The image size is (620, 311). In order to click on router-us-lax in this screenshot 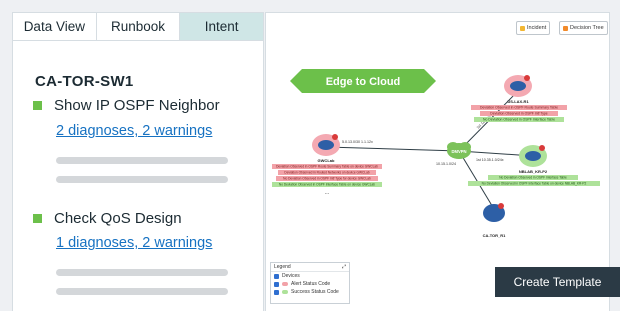, I will do `click(518, 86)`.